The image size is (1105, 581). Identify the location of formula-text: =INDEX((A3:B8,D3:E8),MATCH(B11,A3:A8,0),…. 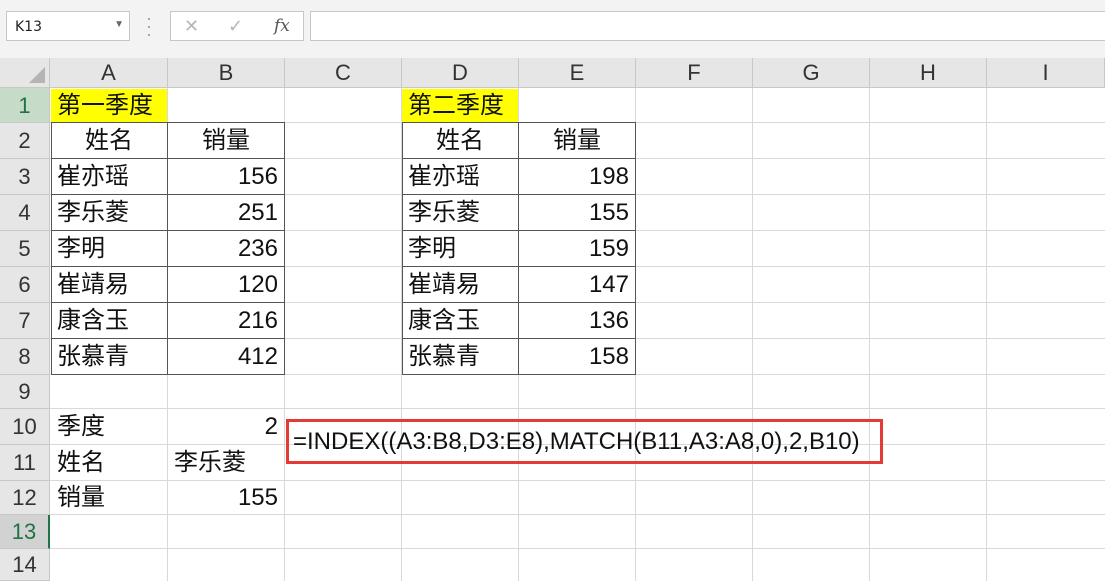
(576, 441).